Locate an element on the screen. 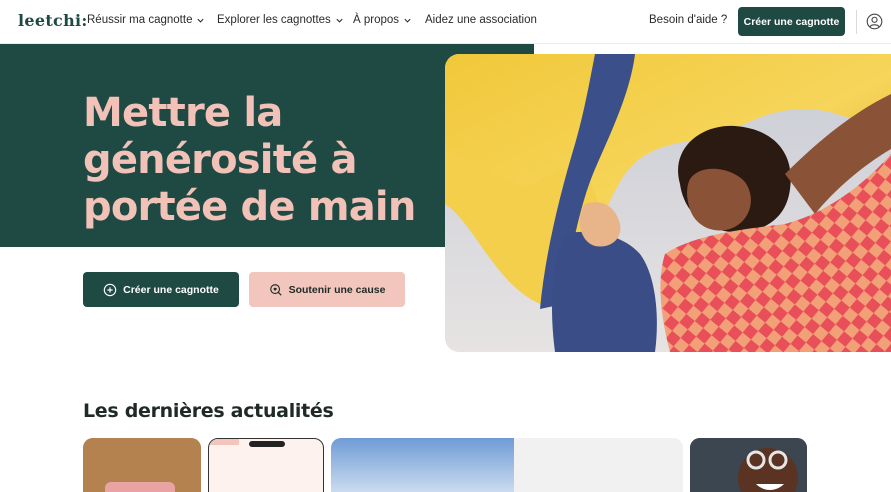  nav-label: À propos is located at coordinates (376, 20).